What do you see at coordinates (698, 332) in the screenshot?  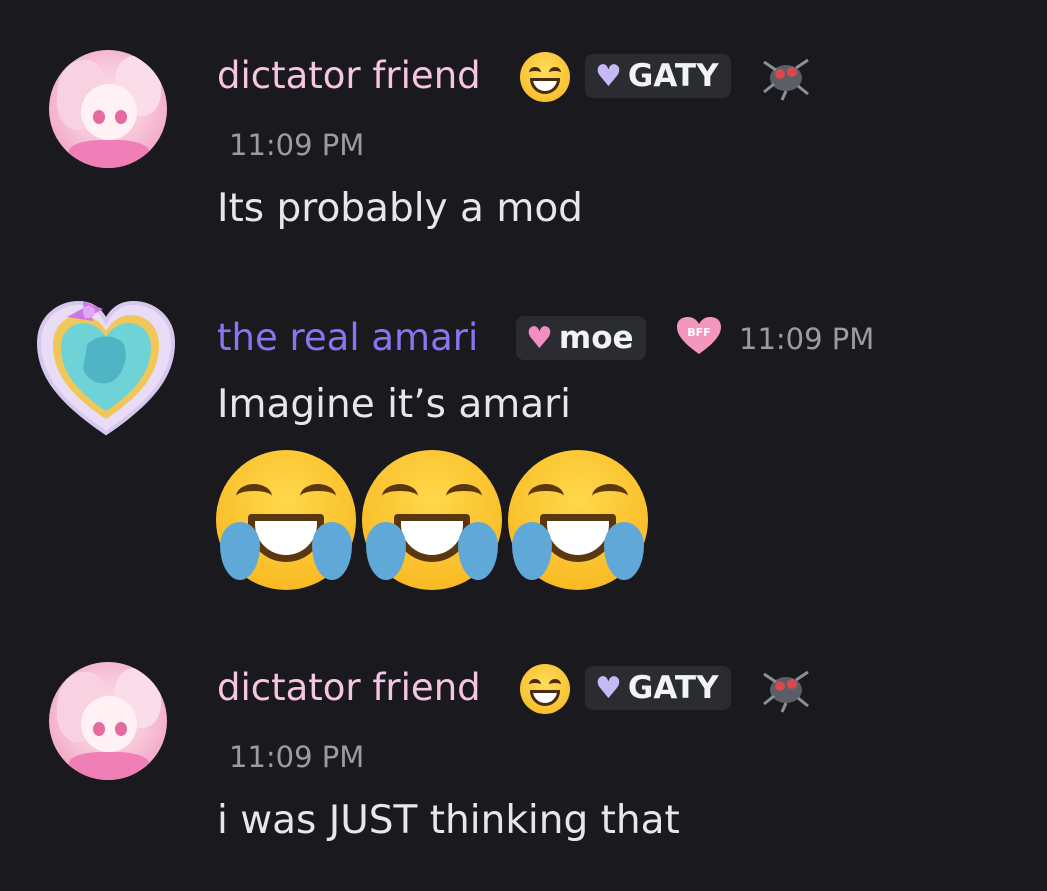 I see `bff-badge-label: BFF` at bounding box center [698, 332].